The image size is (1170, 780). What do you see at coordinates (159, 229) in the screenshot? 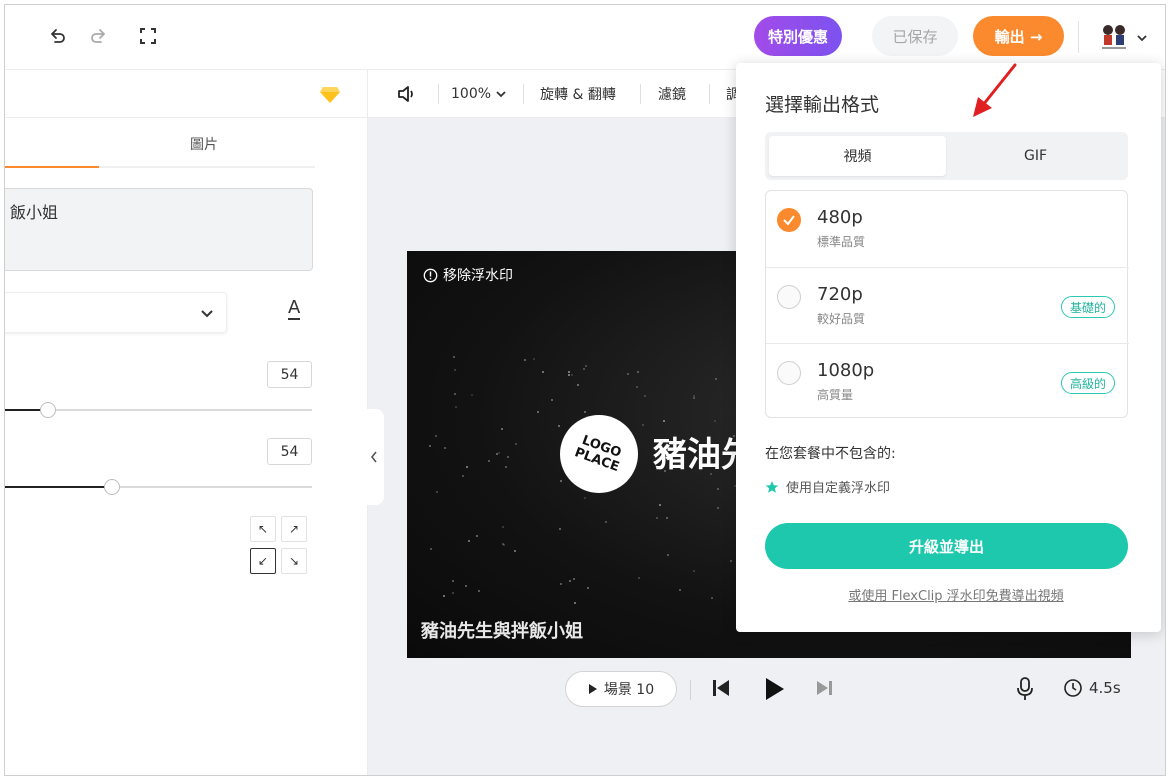
I see `text-content-field: 飯小姐` at bounding box center [159, 229].